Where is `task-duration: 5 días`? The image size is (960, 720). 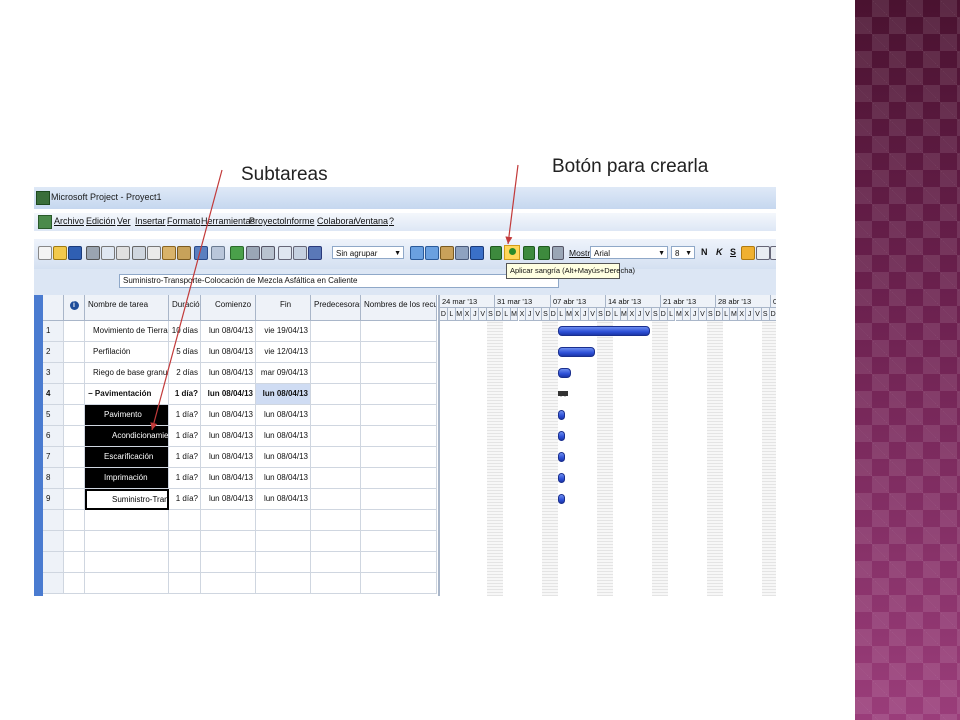
task-duration: 5 días is located at coordinates (185, 352).